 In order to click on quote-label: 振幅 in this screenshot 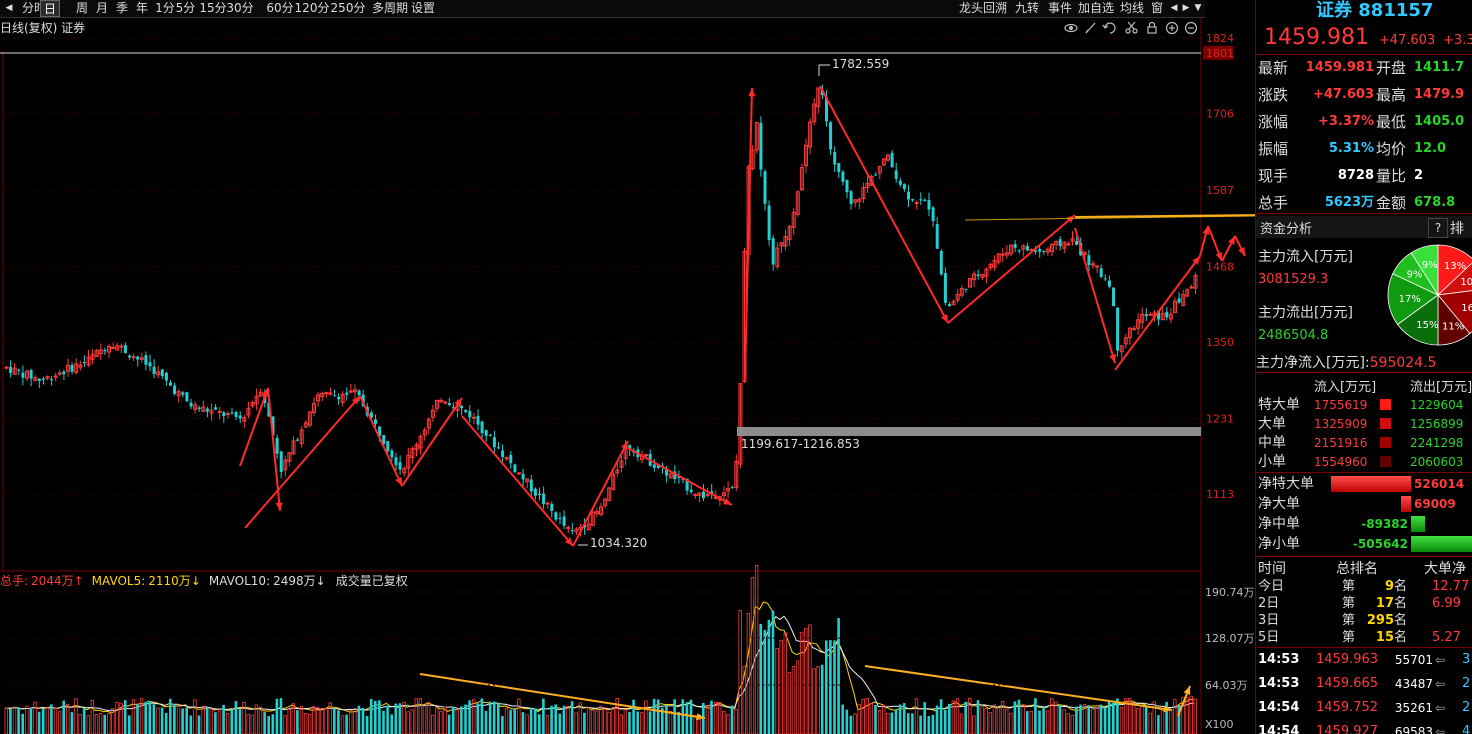, I will do `click(1273, 149)`.